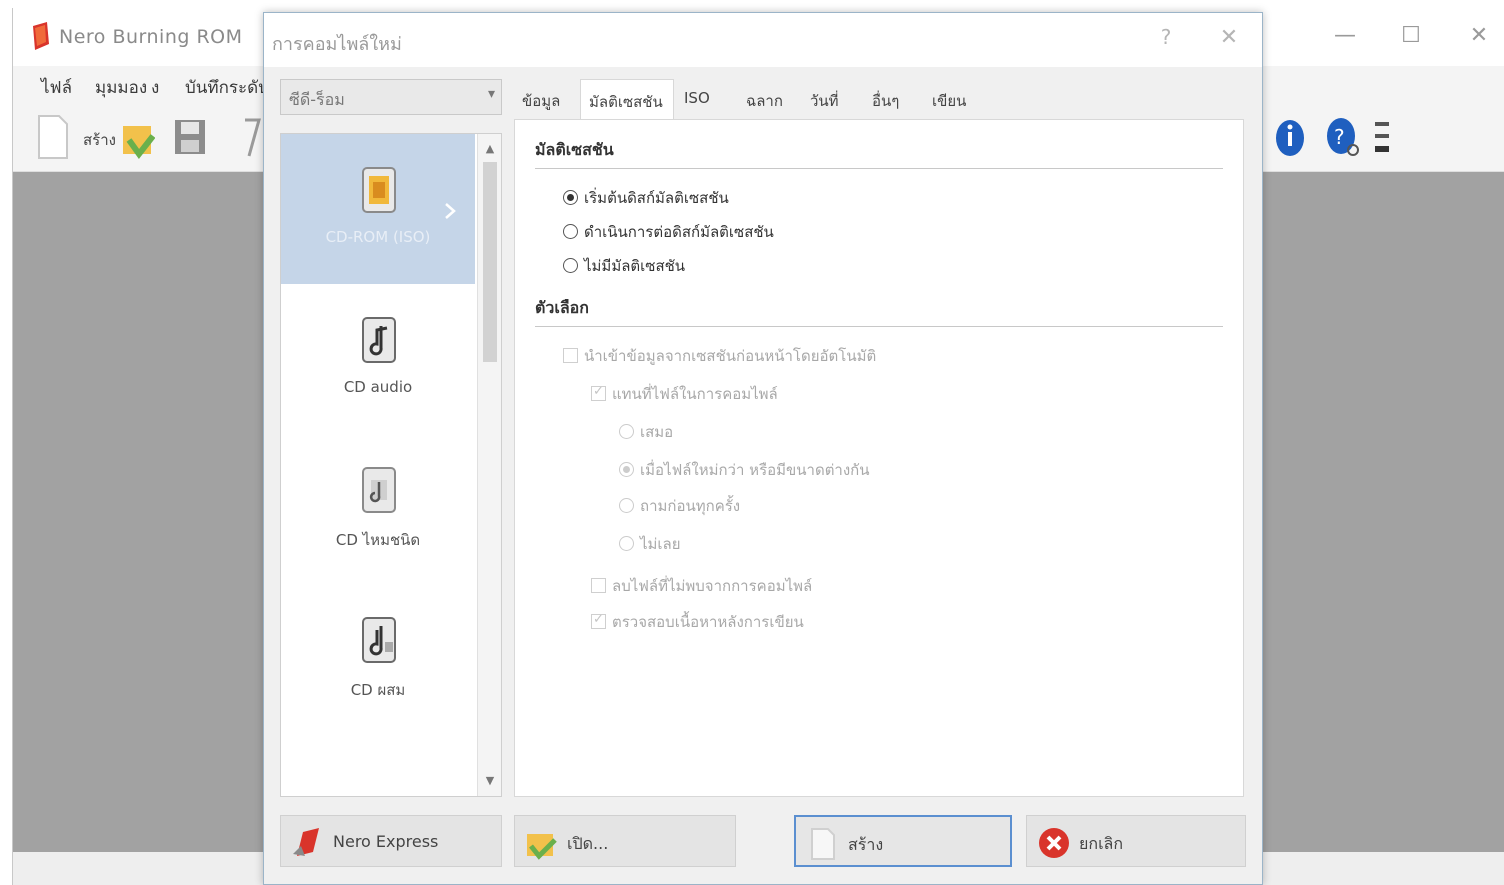 The image size is (1504, 885). I want to click on mixed-disc-icon, so click(379, 490).